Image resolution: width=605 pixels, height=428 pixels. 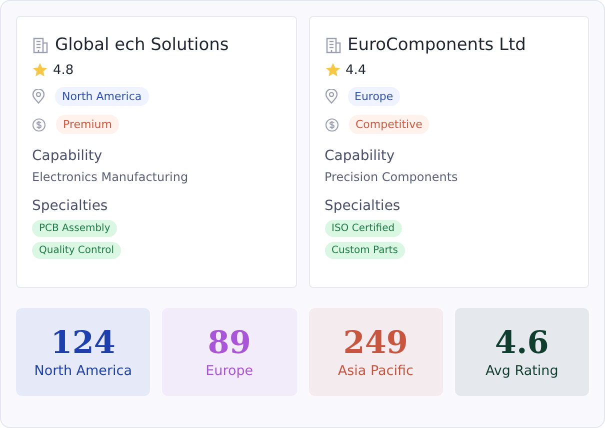 I want to click on pricing-tag: Competitive, so click(x=389, y=124).